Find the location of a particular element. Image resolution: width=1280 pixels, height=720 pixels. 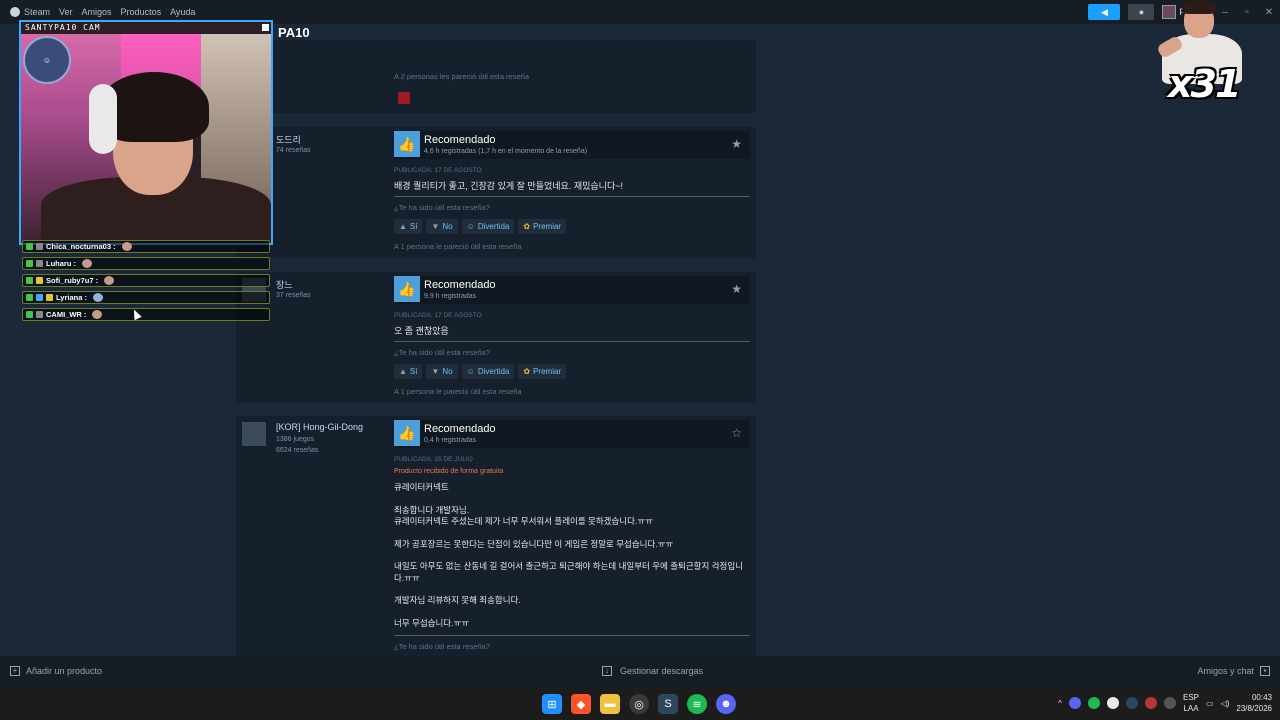

chat-message: Chica_nocturna03 : is located at coordinates (146, 246).